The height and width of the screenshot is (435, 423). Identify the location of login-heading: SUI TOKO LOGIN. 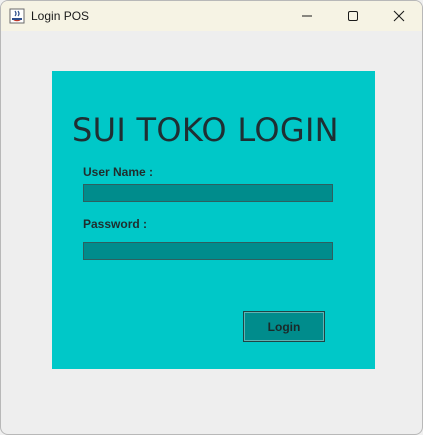
(205, 130).